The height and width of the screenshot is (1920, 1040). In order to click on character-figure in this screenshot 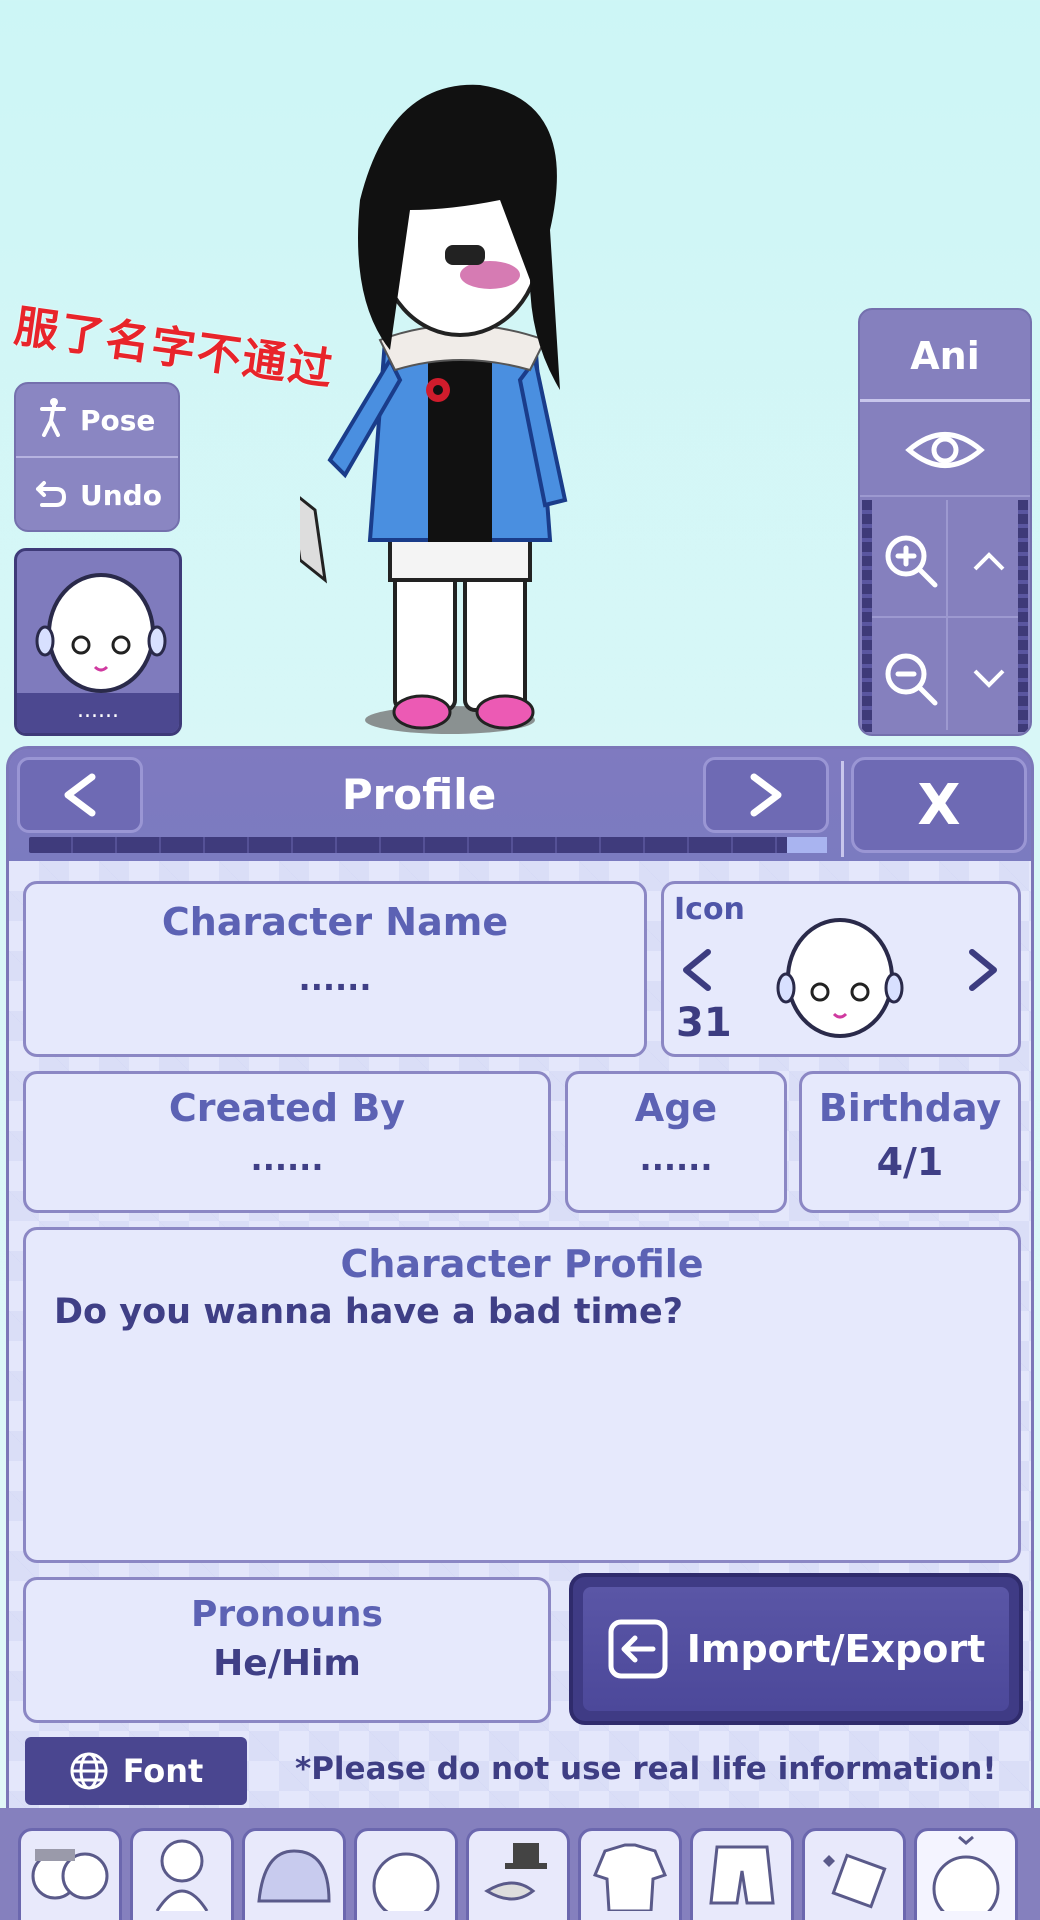, I will do `click(483, 415)`.